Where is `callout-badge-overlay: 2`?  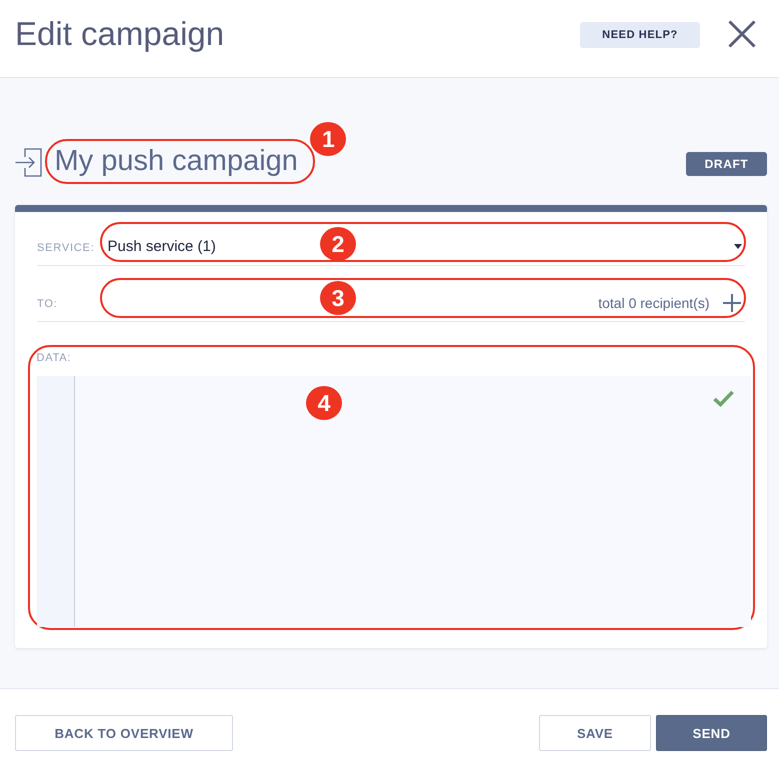 callout-badge-overlay: 2 is located at coordinates (338, 244).